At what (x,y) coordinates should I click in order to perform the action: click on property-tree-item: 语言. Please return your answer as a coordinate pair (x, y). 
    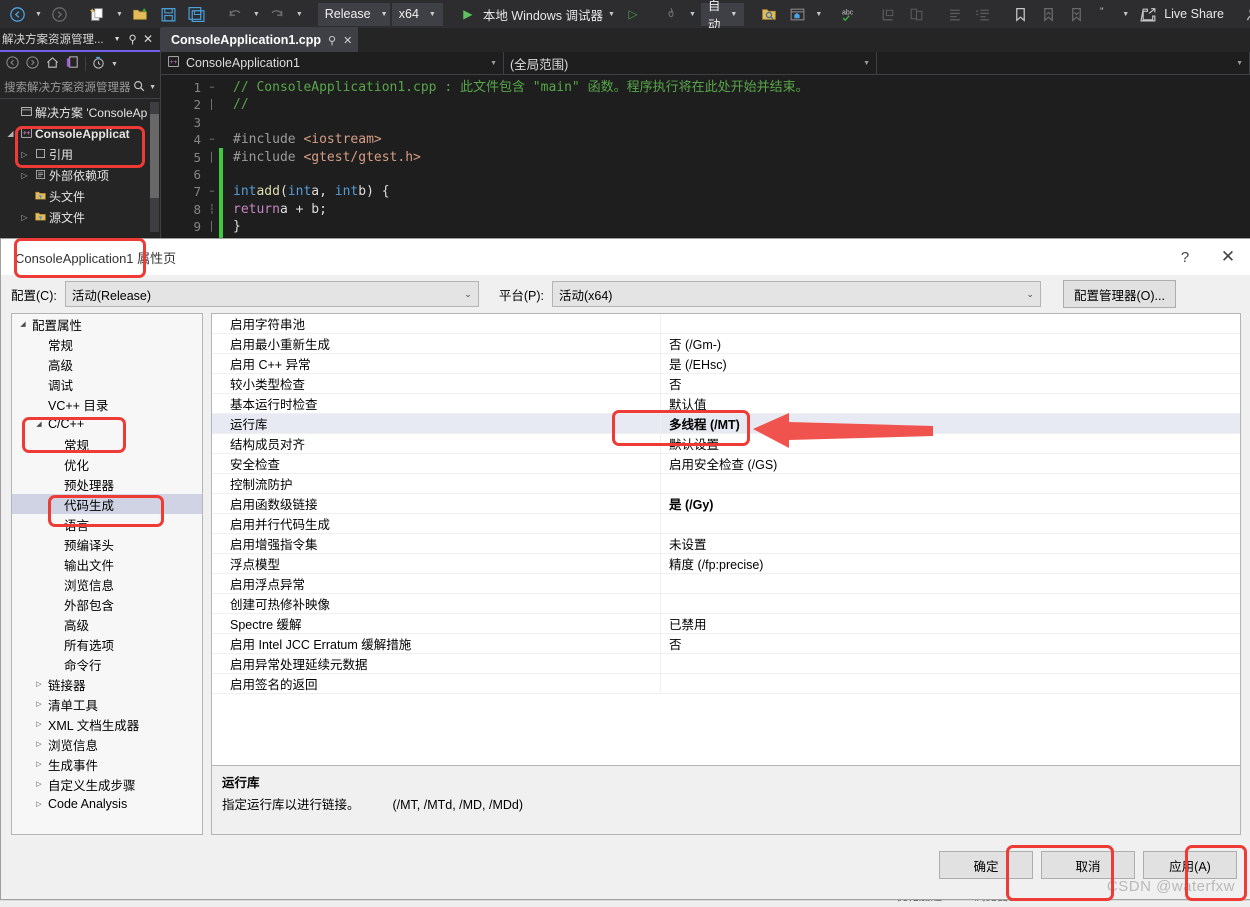
    Looking at the image, I should click on (107, 524).